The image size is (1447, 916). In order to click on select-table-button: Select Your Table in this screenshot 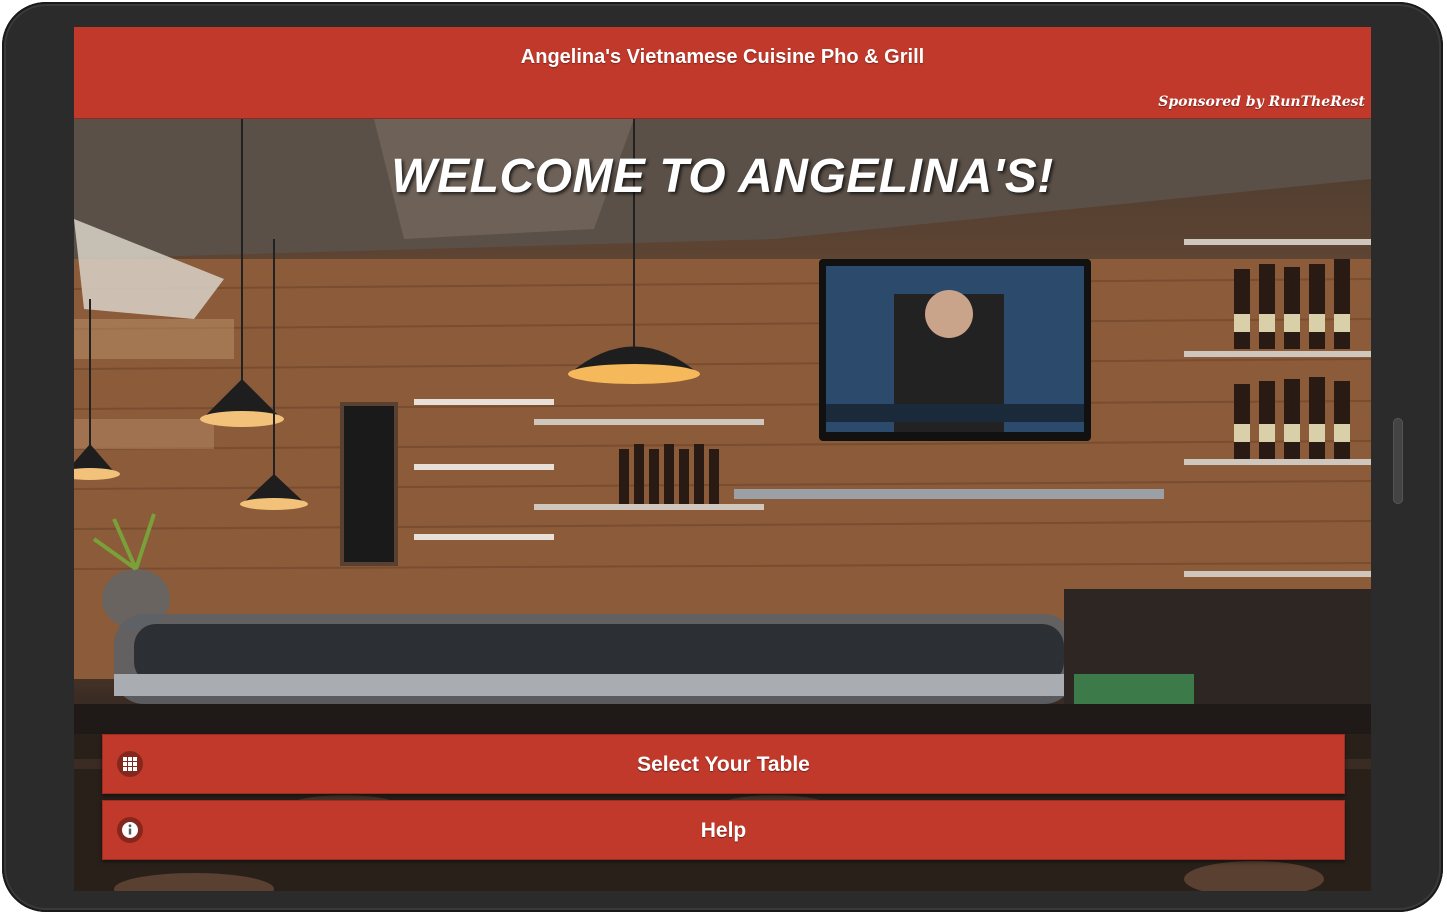, I will do `click(723, 764)`.